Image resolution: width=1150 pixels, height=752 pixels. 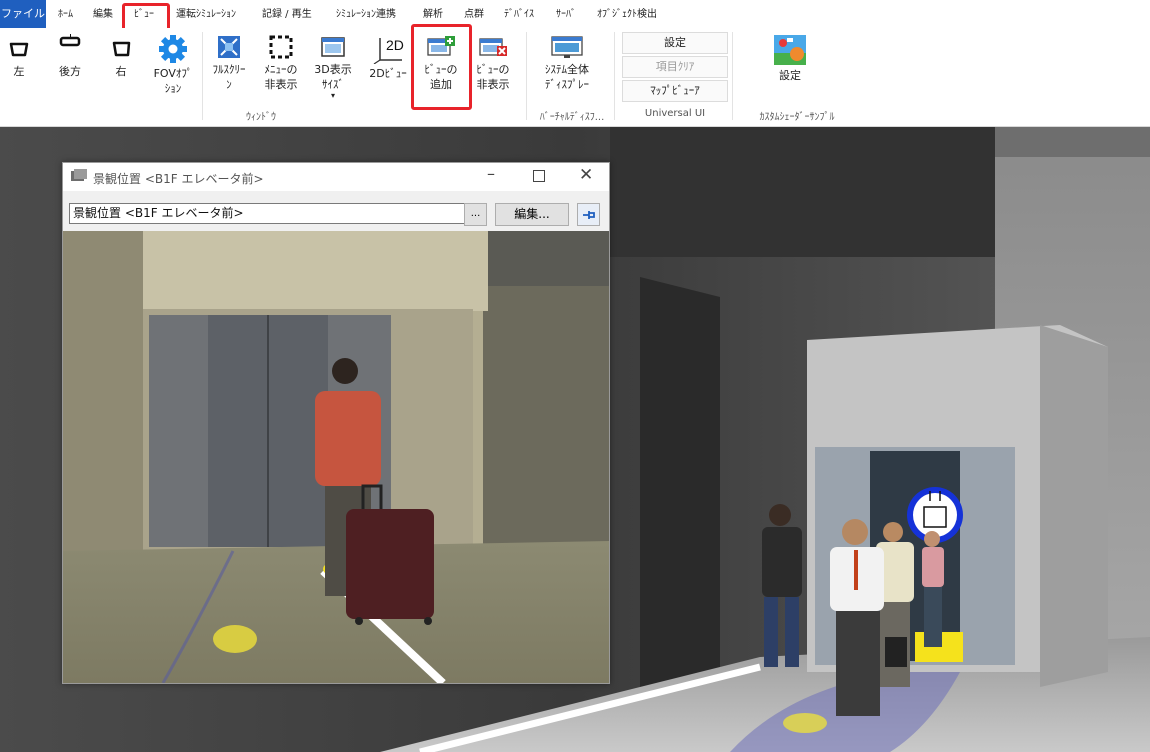 I want to click on tab-record-playback: 記録 / 再生, so click(x=287, y=15).